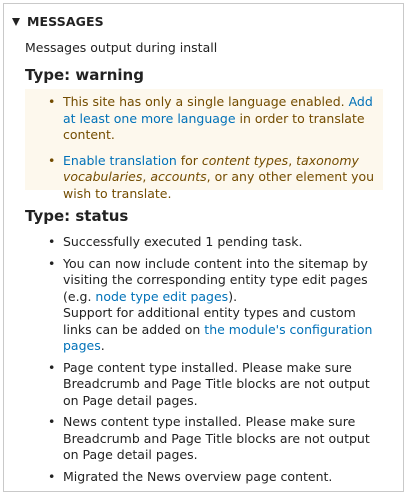 Image resolution: width=409 pixels, height=499 pixels. What do you see at coordinates (102, 345) in the screenshot?
I see `status-text: .` at bounding box center [102, 345].